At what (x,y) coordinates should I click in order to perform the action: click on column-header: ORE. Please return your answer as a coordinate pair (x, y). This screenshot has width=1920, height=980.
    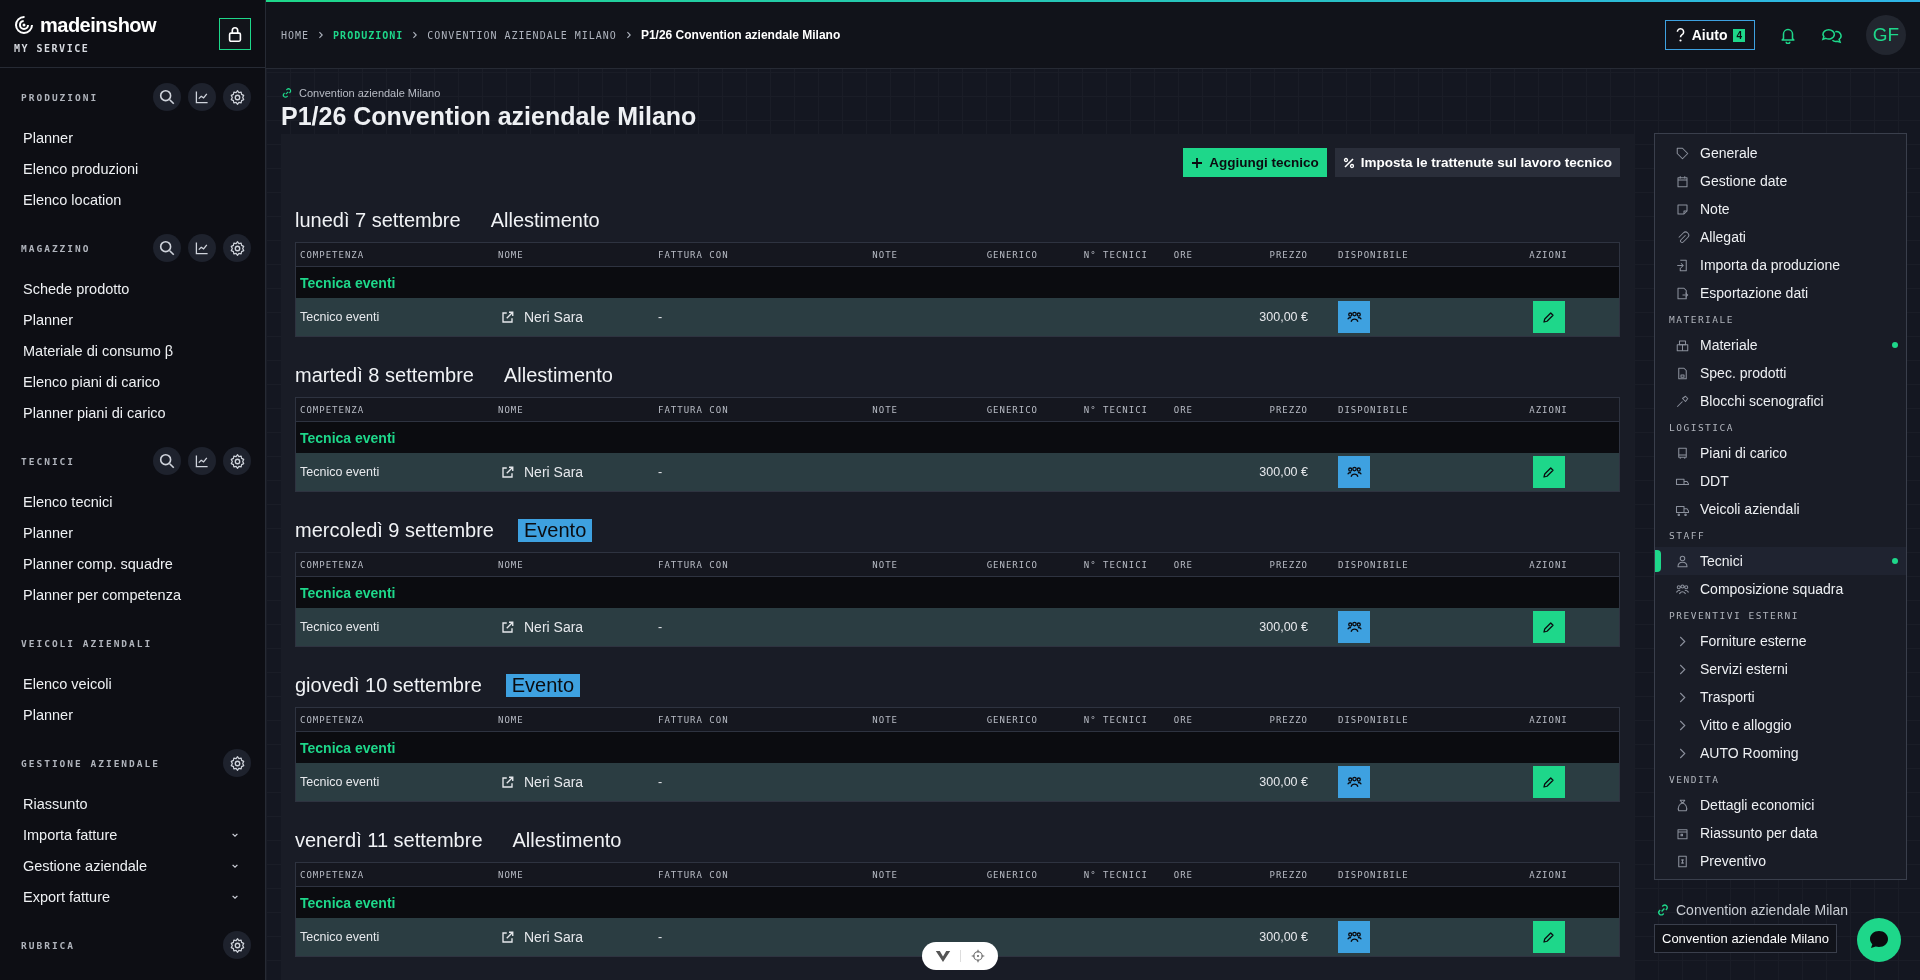
    Looking at the image, I should click on (1183, 254).